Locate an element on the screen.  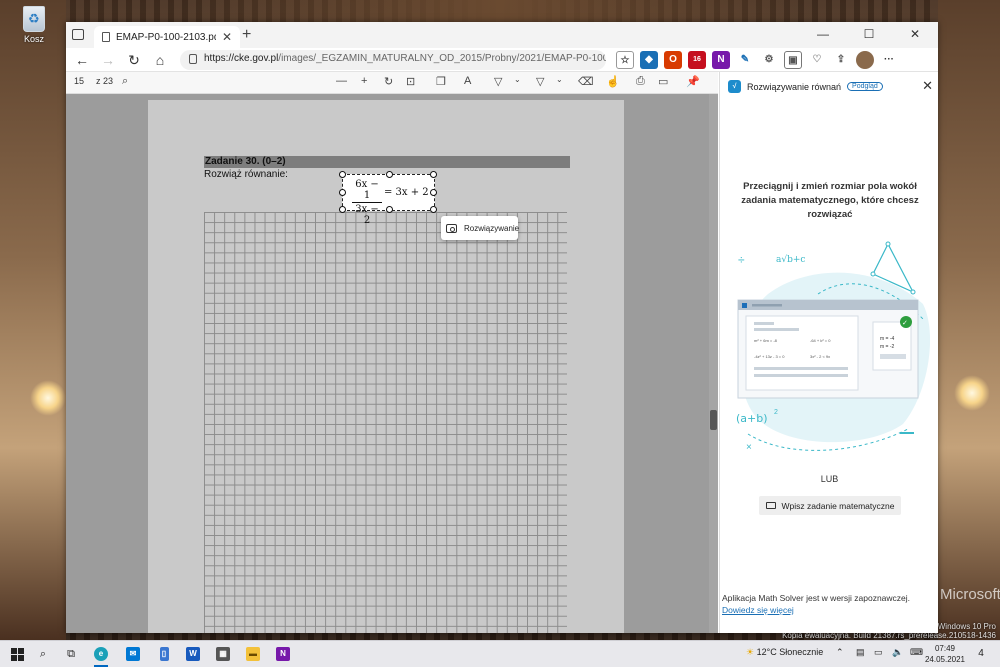
panel-title: Rozwiązywanie równań is located at coordinates (794, 86).